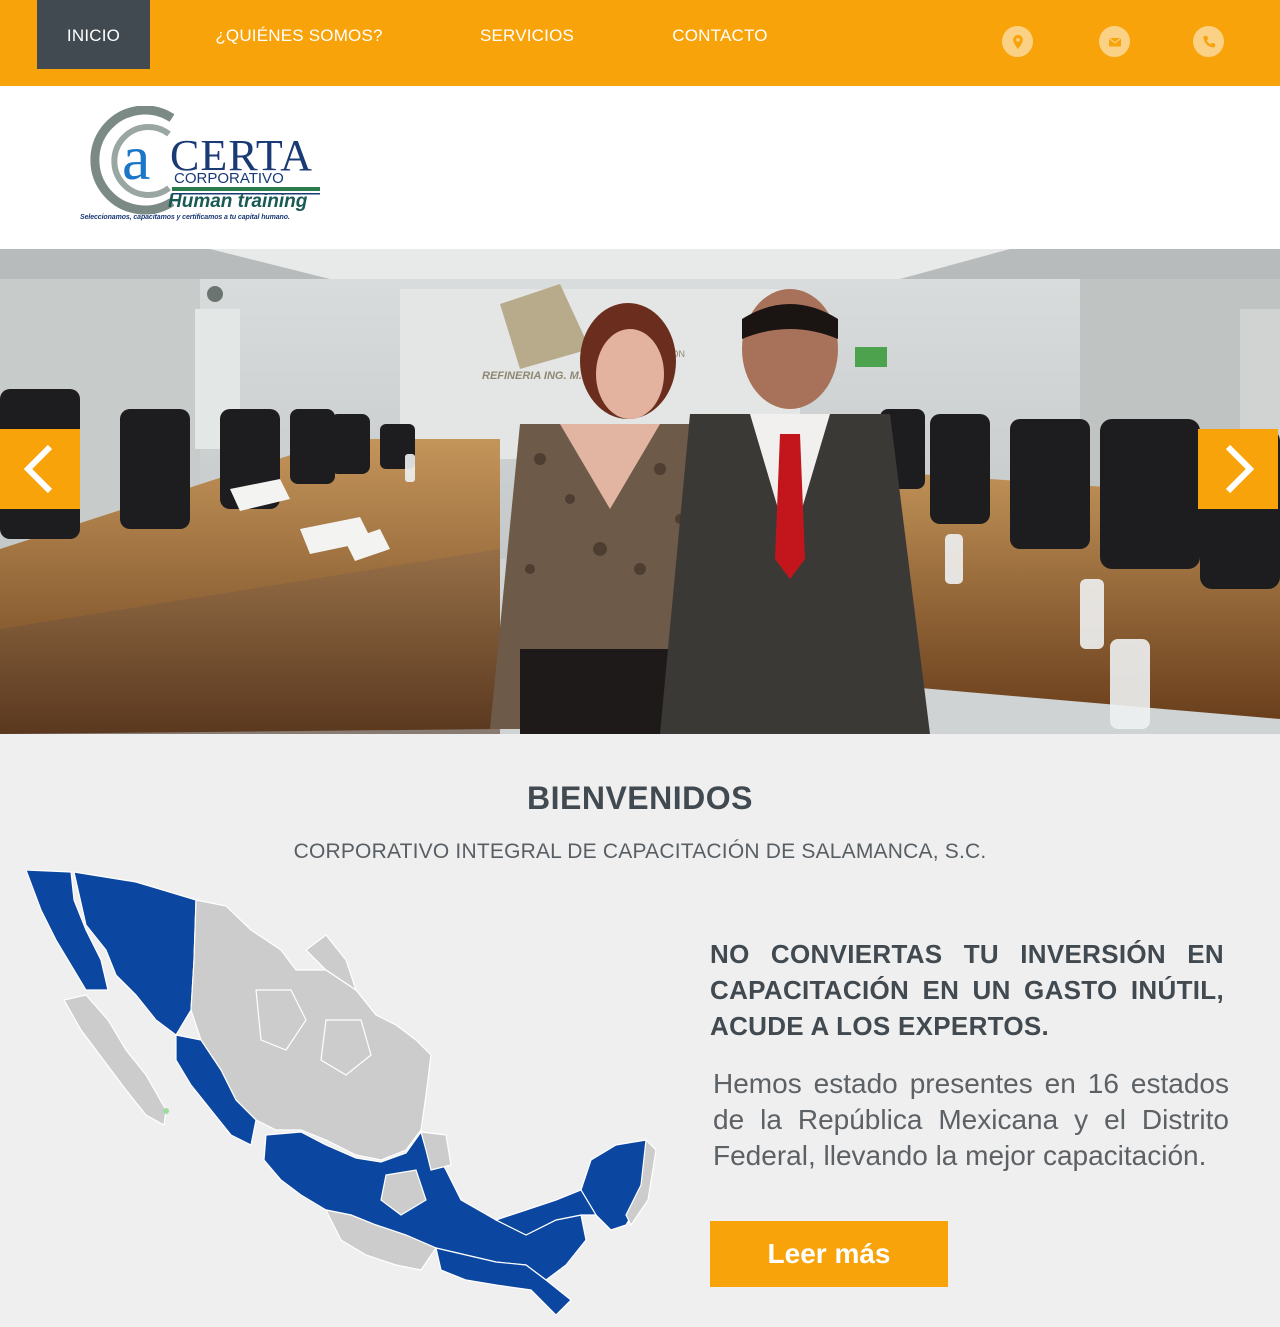 Image resolution: width=1280 pixels, height=1327 pixels. I want to click on logo-human-training: Human training, so click(238, 201).